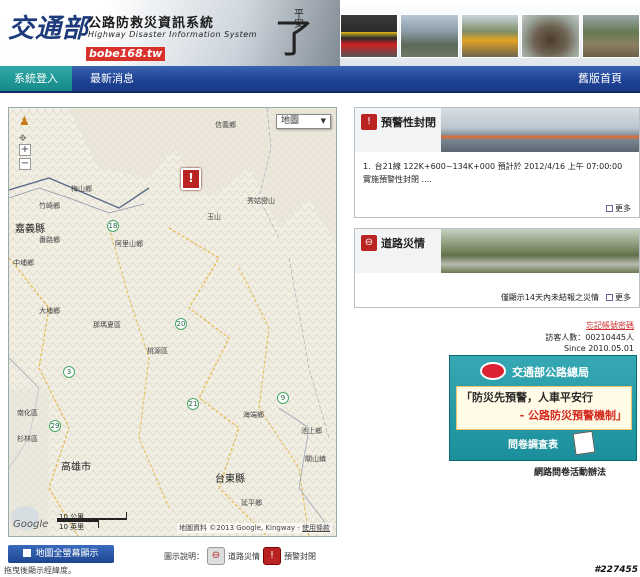  I want to click on visitor-counter: 訪客人數：00210445人 Since 2010.05.01, so click(589, 343).